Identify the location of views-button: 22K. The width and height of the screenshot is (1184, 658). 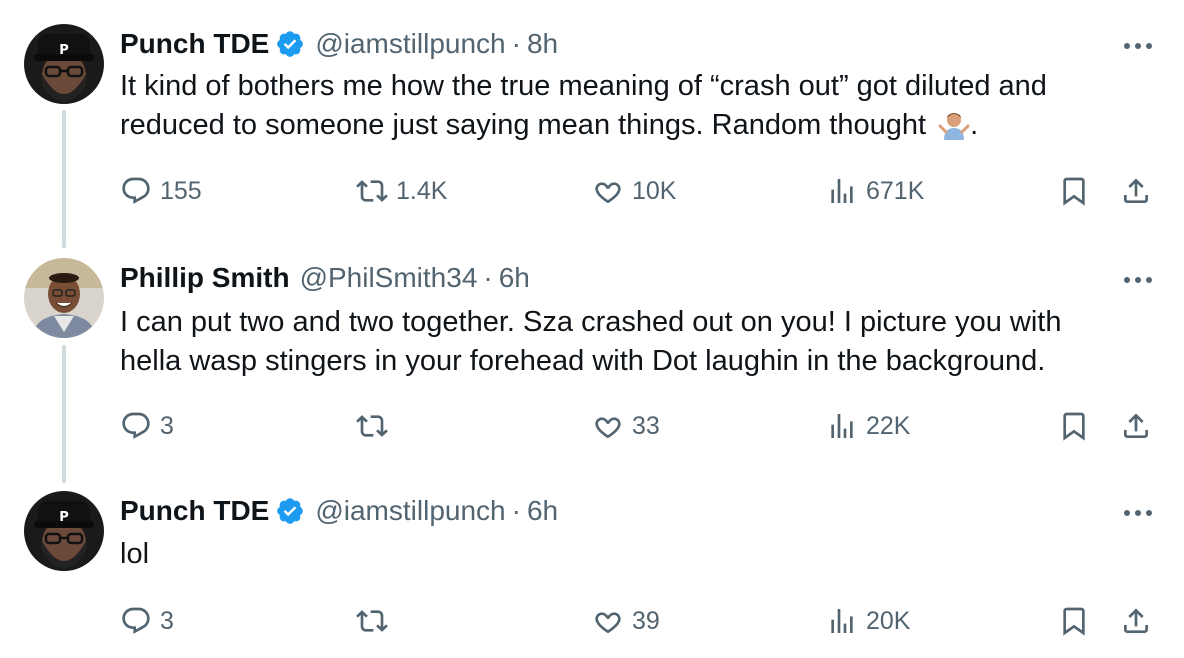
(868, 426).